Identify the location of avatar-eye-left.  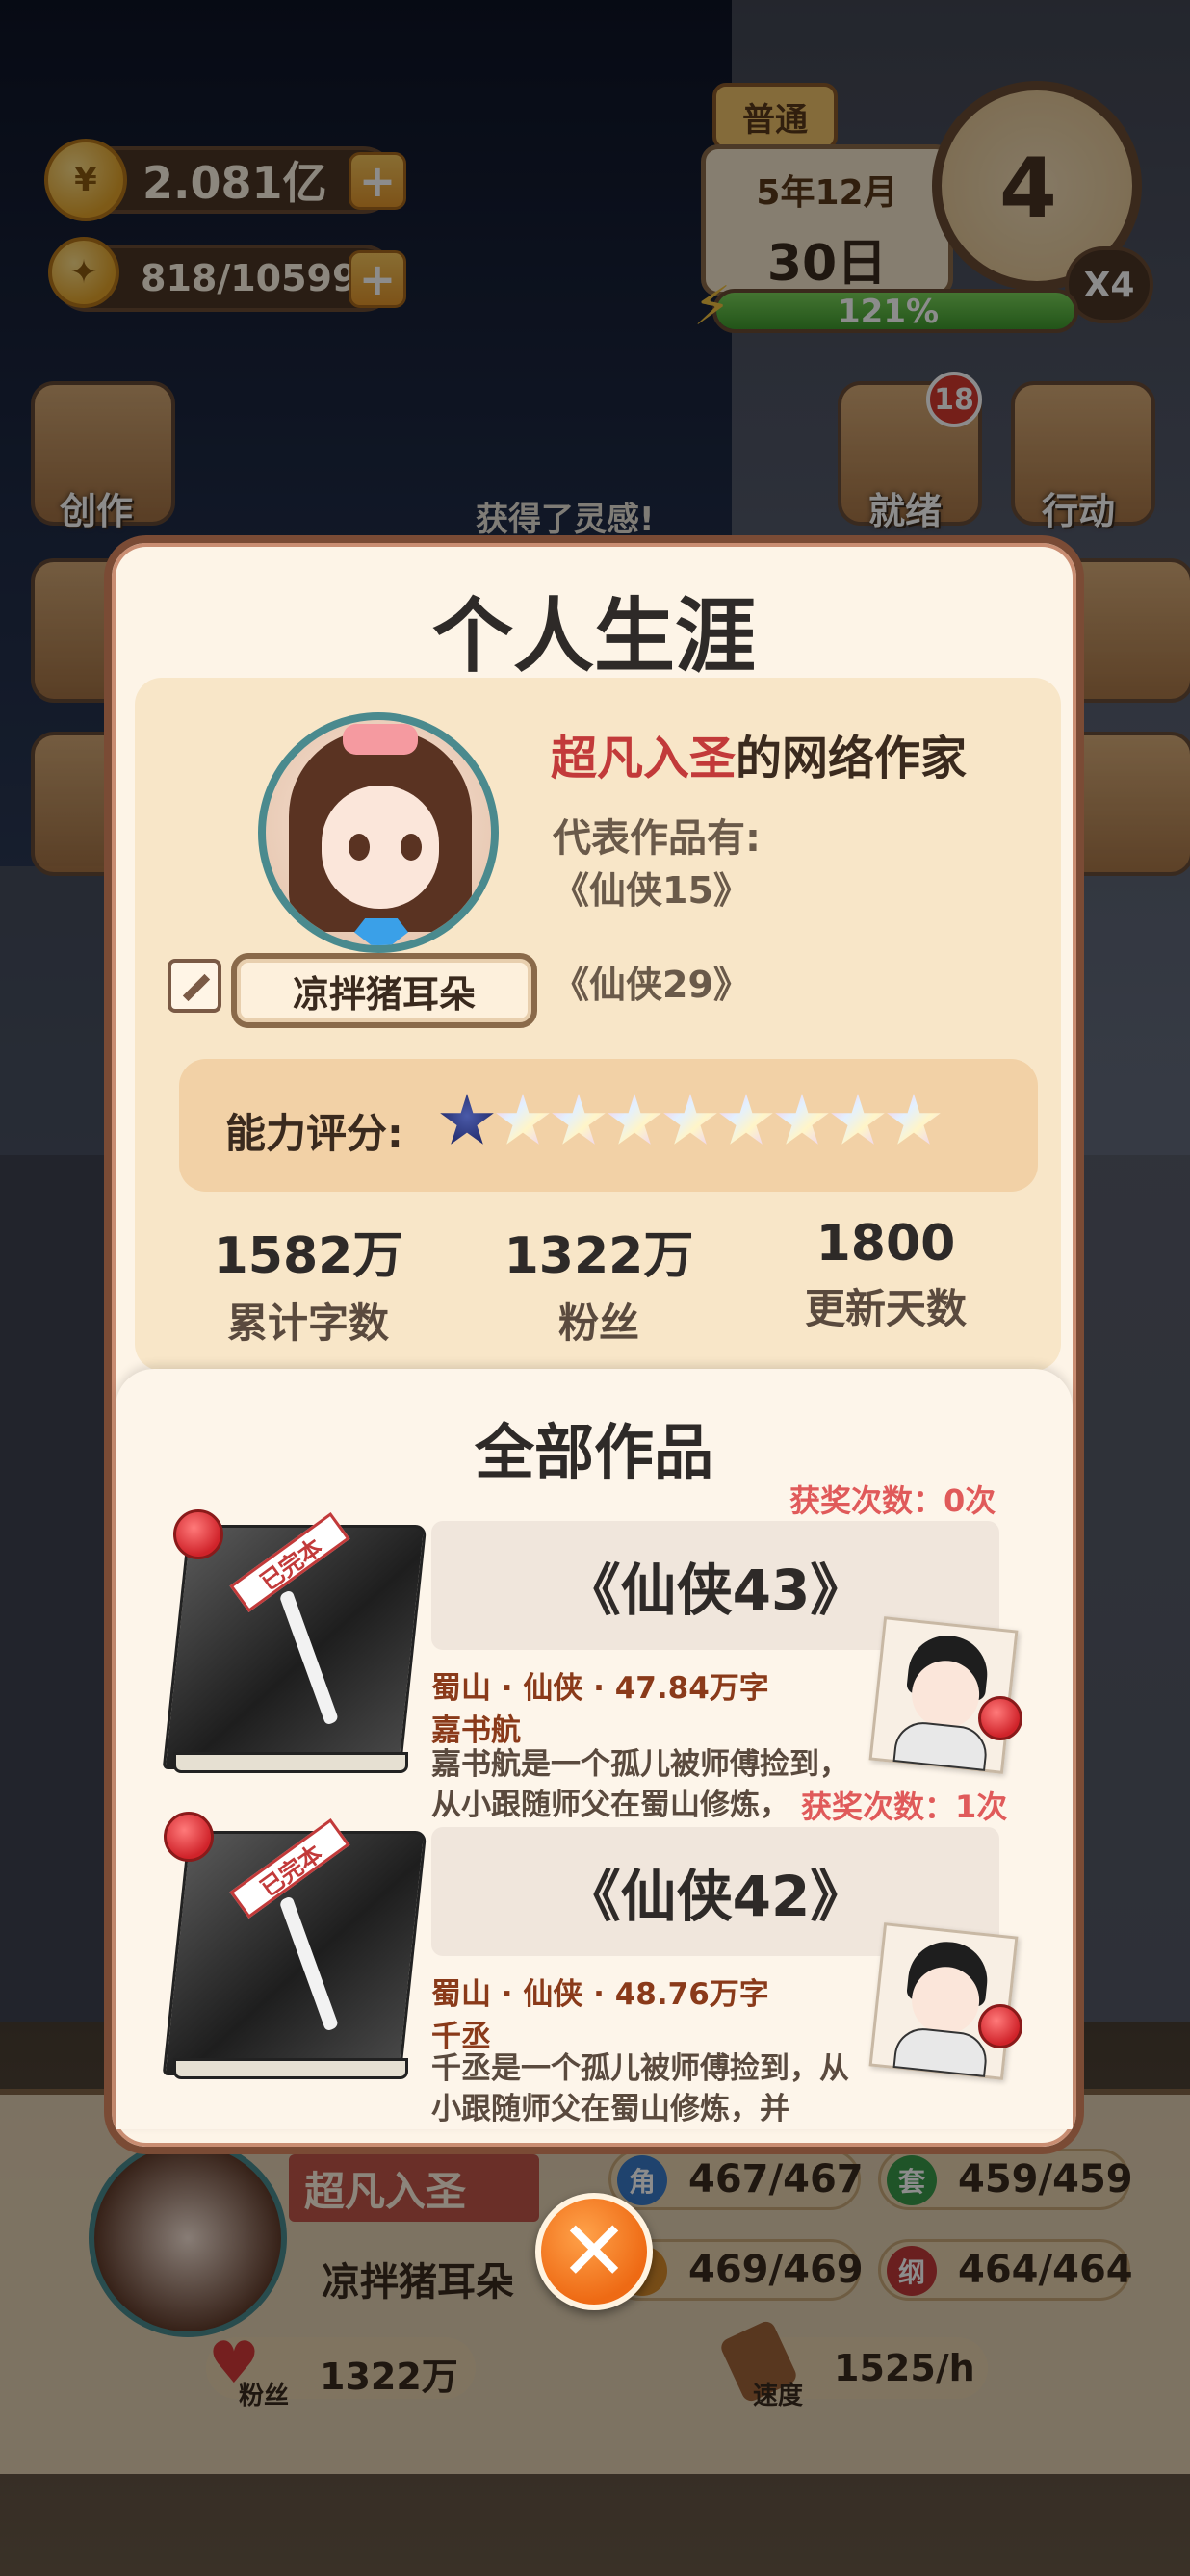
(360, 848).